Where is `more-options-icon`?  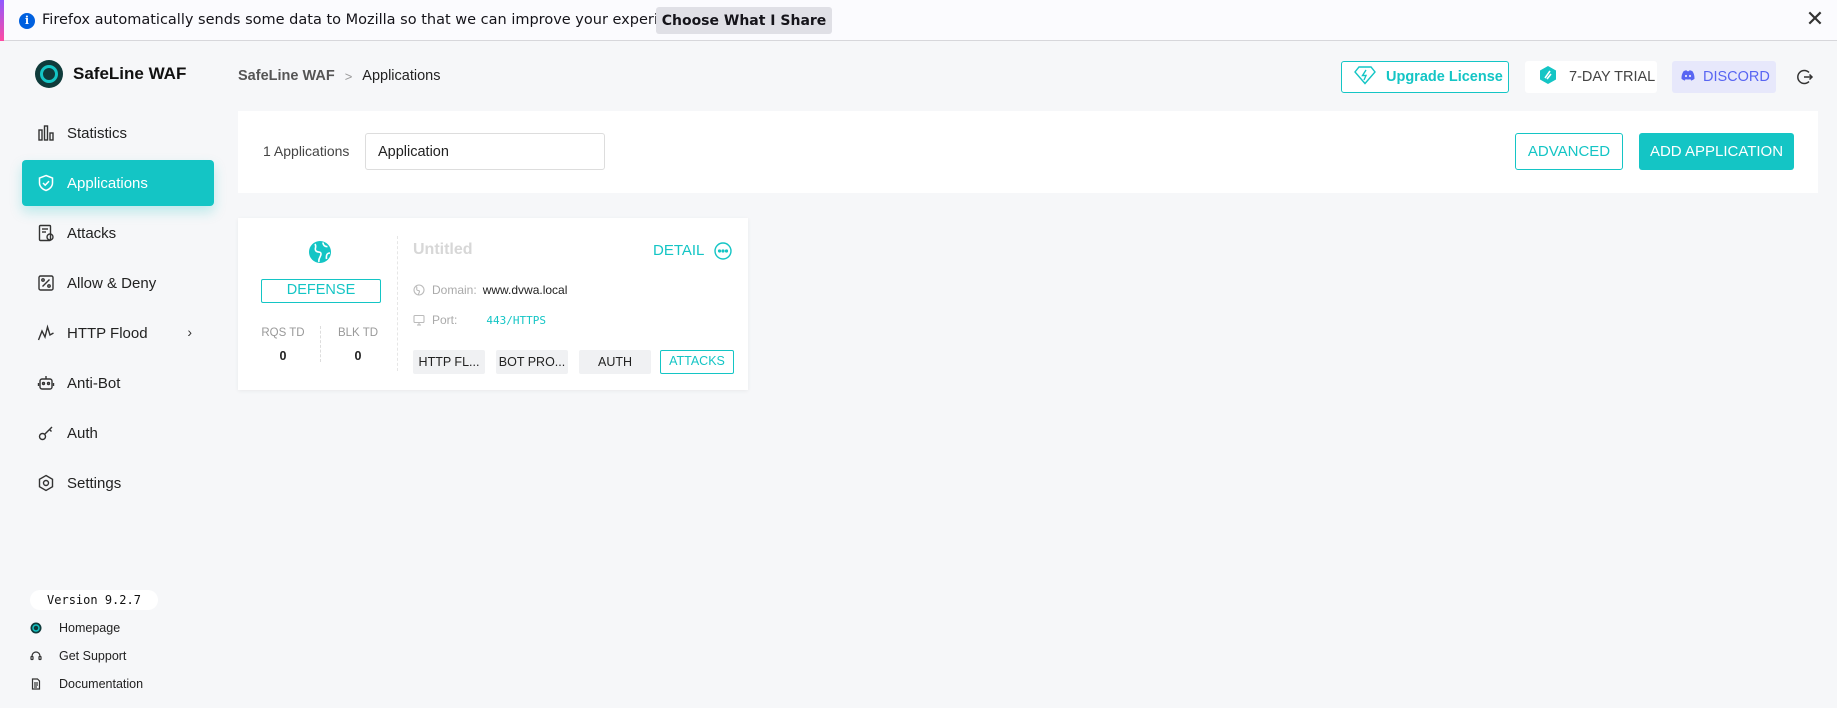
more-options-icon is located at coordinates (723, 251).